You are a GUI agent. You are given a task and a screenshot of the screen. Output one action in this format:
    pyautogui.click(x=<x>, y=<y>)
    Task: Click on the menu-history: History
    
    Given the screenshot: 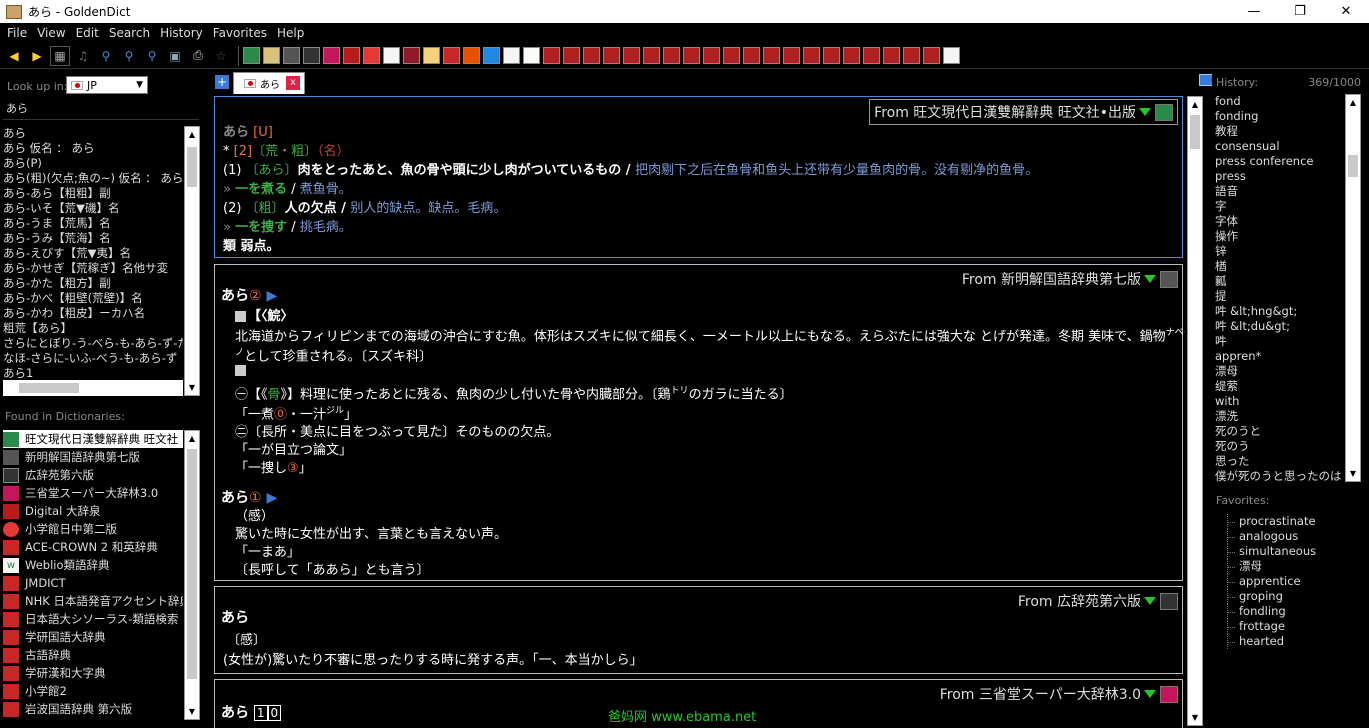 What is the action you would take?
    pyautogui.click(x=181, y=33)
    